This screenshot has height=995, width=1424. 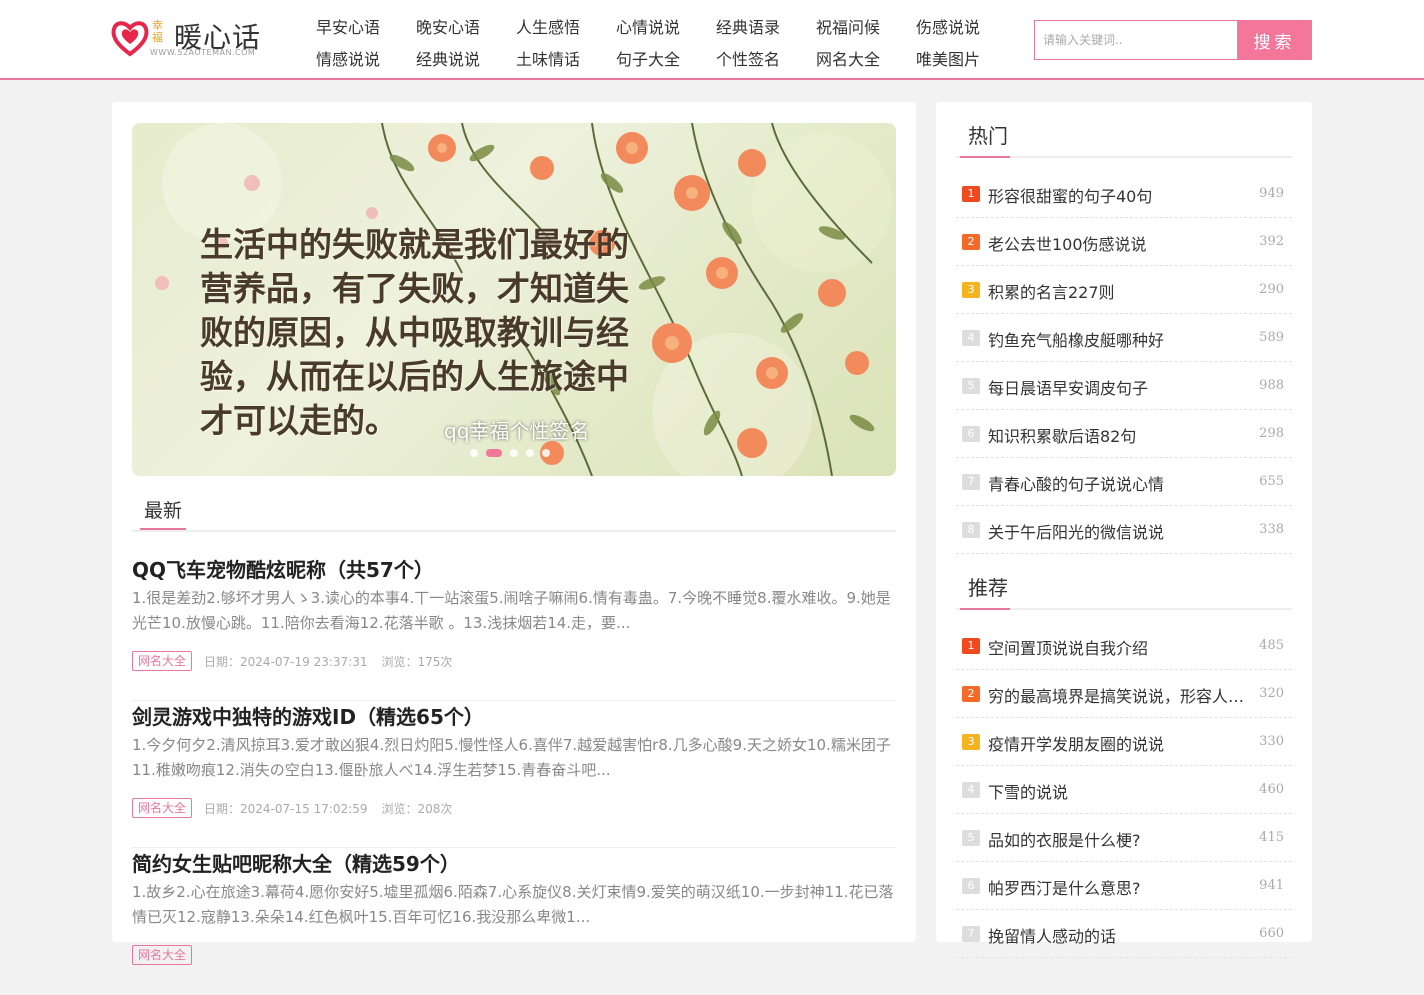 I want to click on hot-item: 8 关于午后阳光的微信说说 338, so click(x=1124, y=530).